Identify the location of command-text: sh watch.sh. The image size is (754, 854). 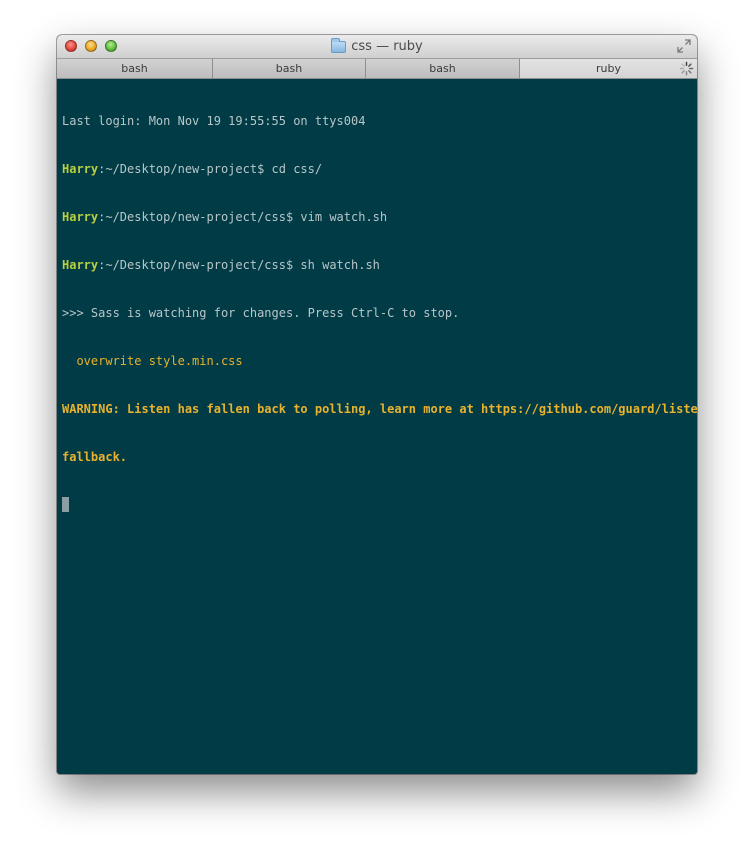
(340, 265).